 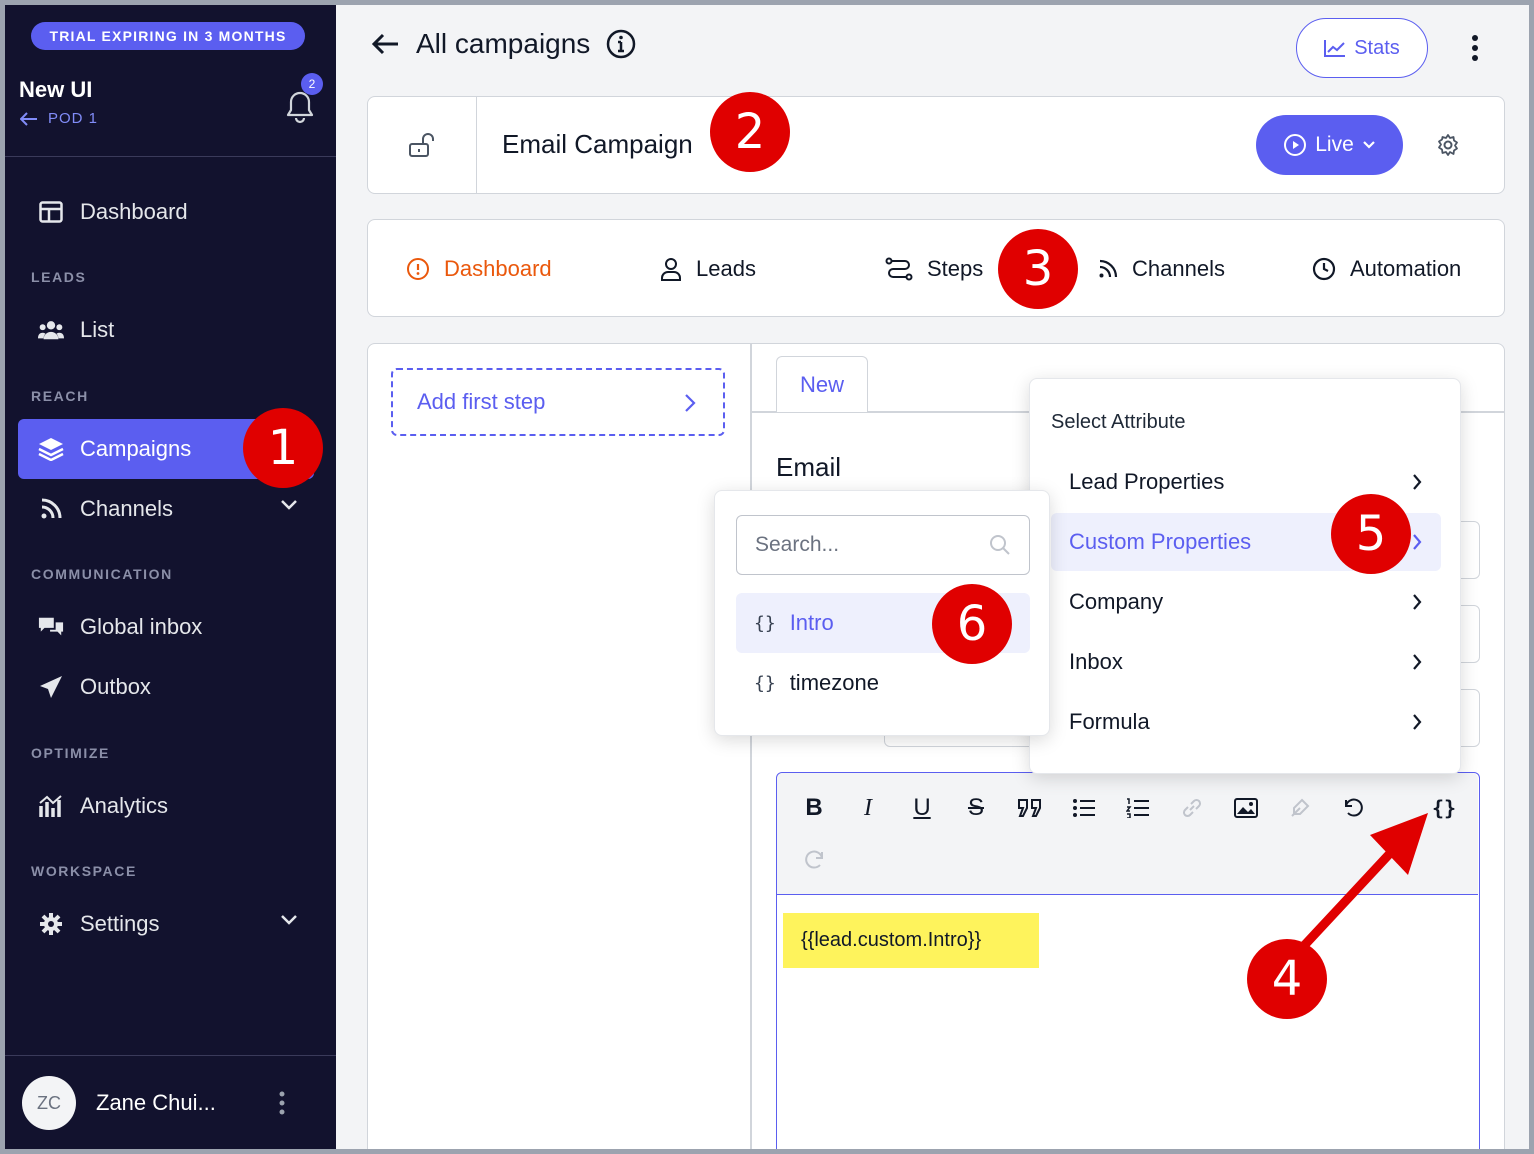 What do you see at coordinates (814, 808) in the screenshot?
I see `bold-icon: B` at bounding box center [814, 808].